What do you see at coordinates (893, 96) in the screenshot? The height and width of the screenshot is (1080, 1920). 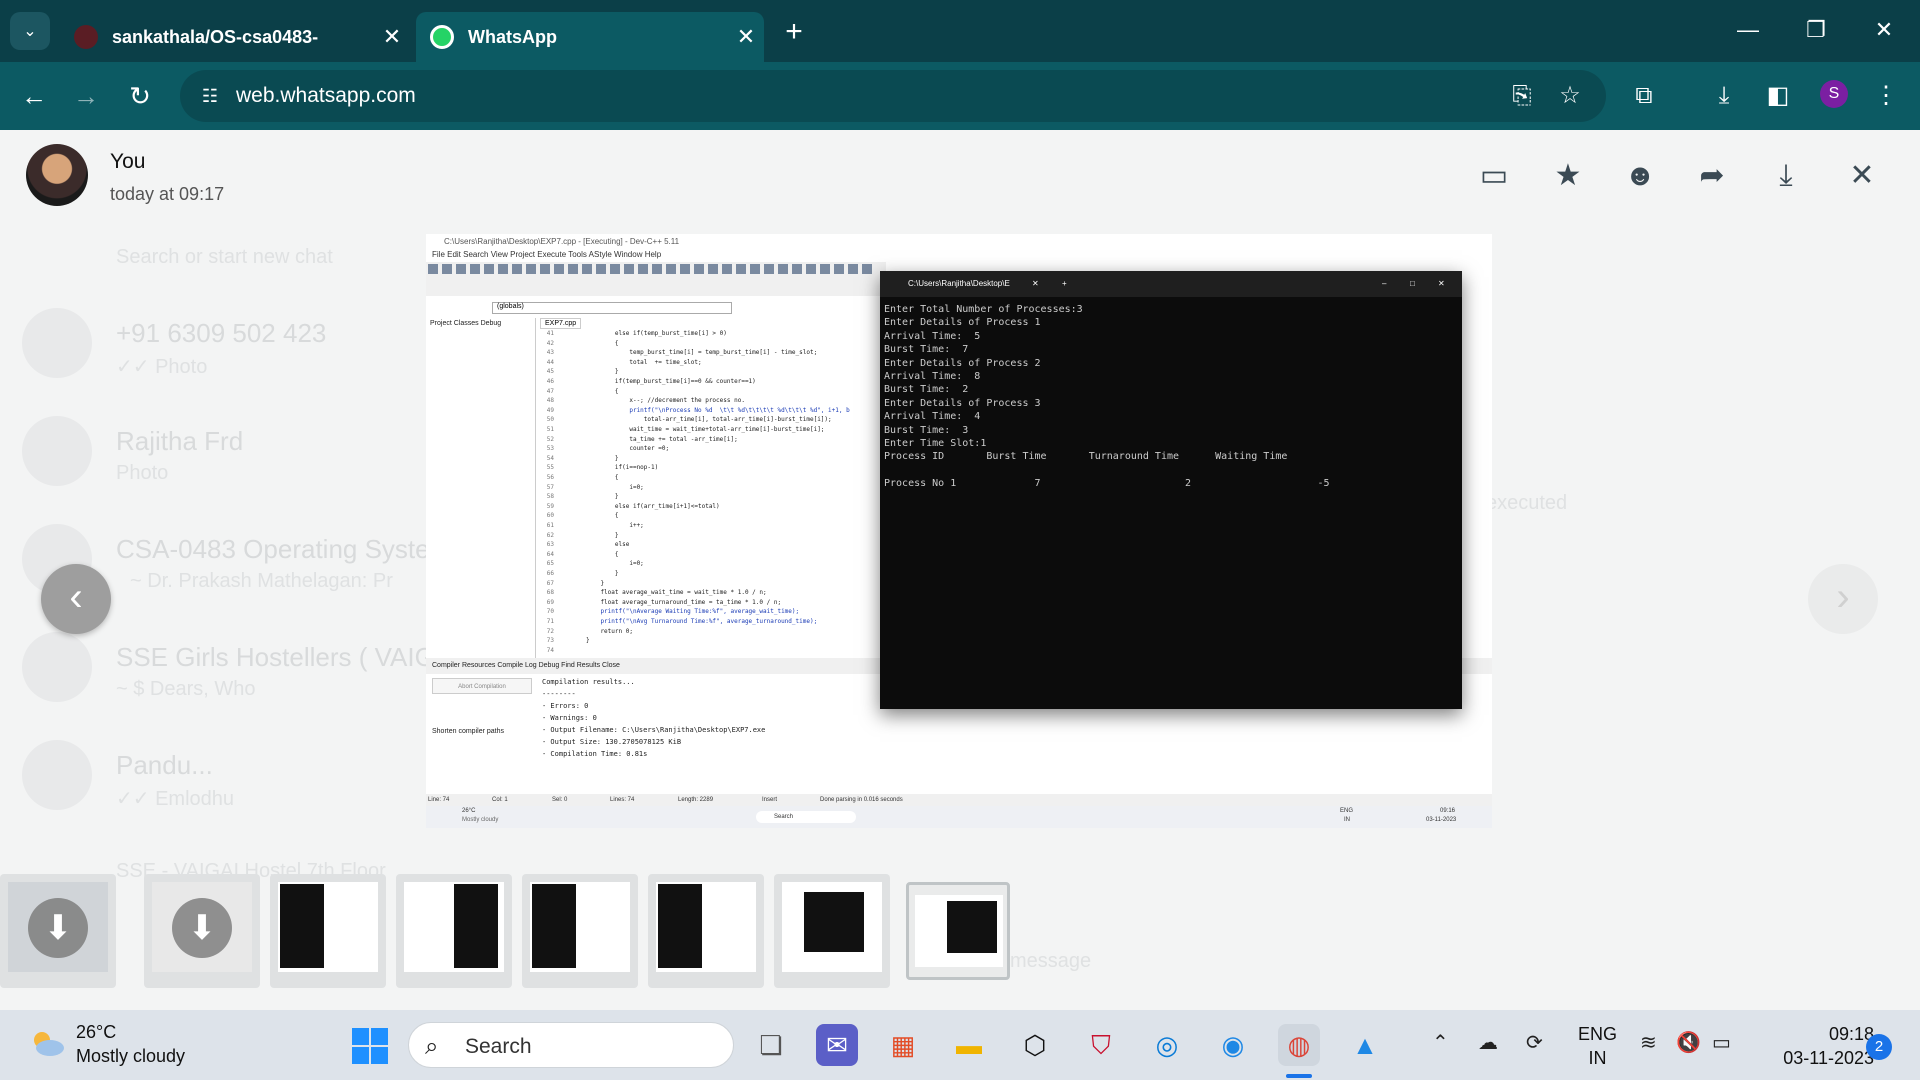 I see `address-bar: ☷ web.whatsapp.com ⎘ ☆` at bounding box center [893, 96].